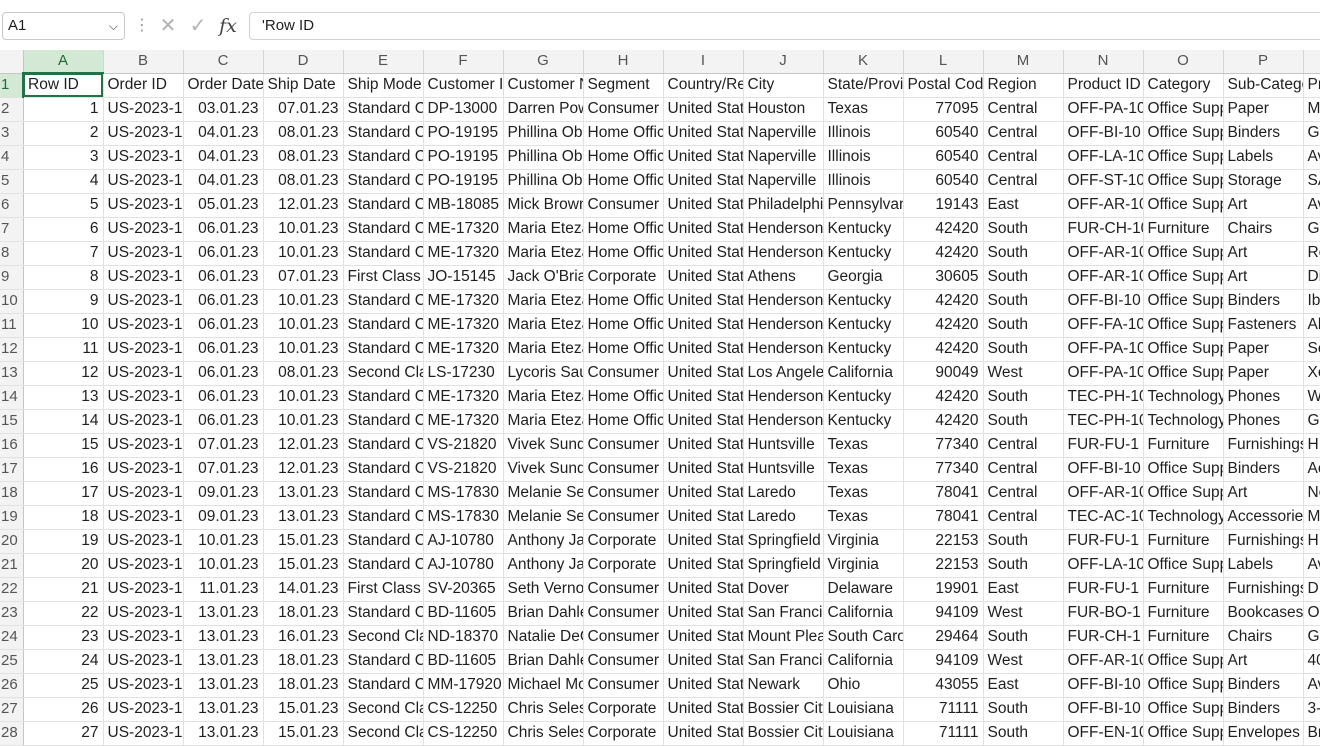 This screenshot has width=1320, height=746. What do you see at coordinates (863, 397) in the screenshot?
I see `cell: Kentucky` at bounding box center [863, 397].